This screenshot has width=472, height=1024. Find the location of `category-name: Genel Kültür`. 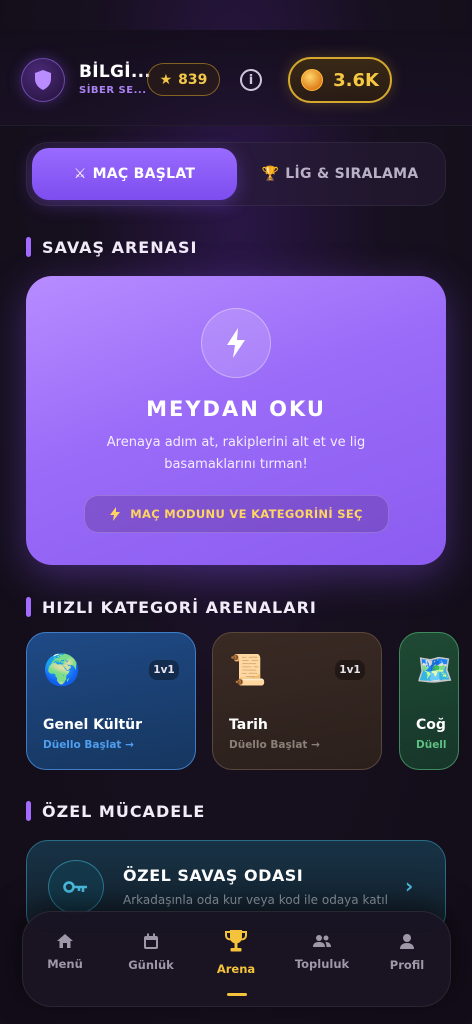

category-name: Genel Kültür is located at coordinates (93, 725).